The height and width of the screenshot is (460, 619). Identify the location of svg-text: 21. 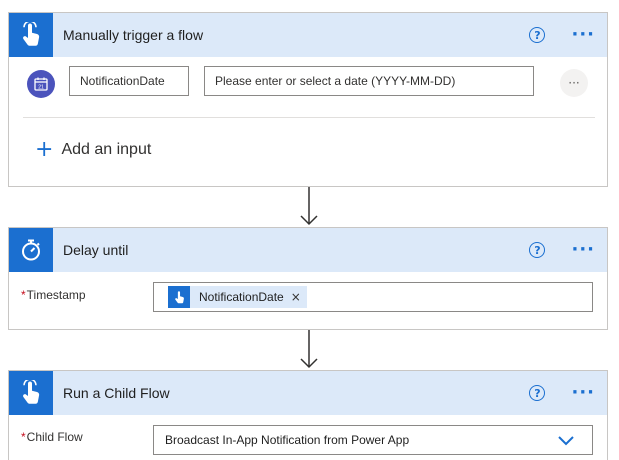
(41, 88).